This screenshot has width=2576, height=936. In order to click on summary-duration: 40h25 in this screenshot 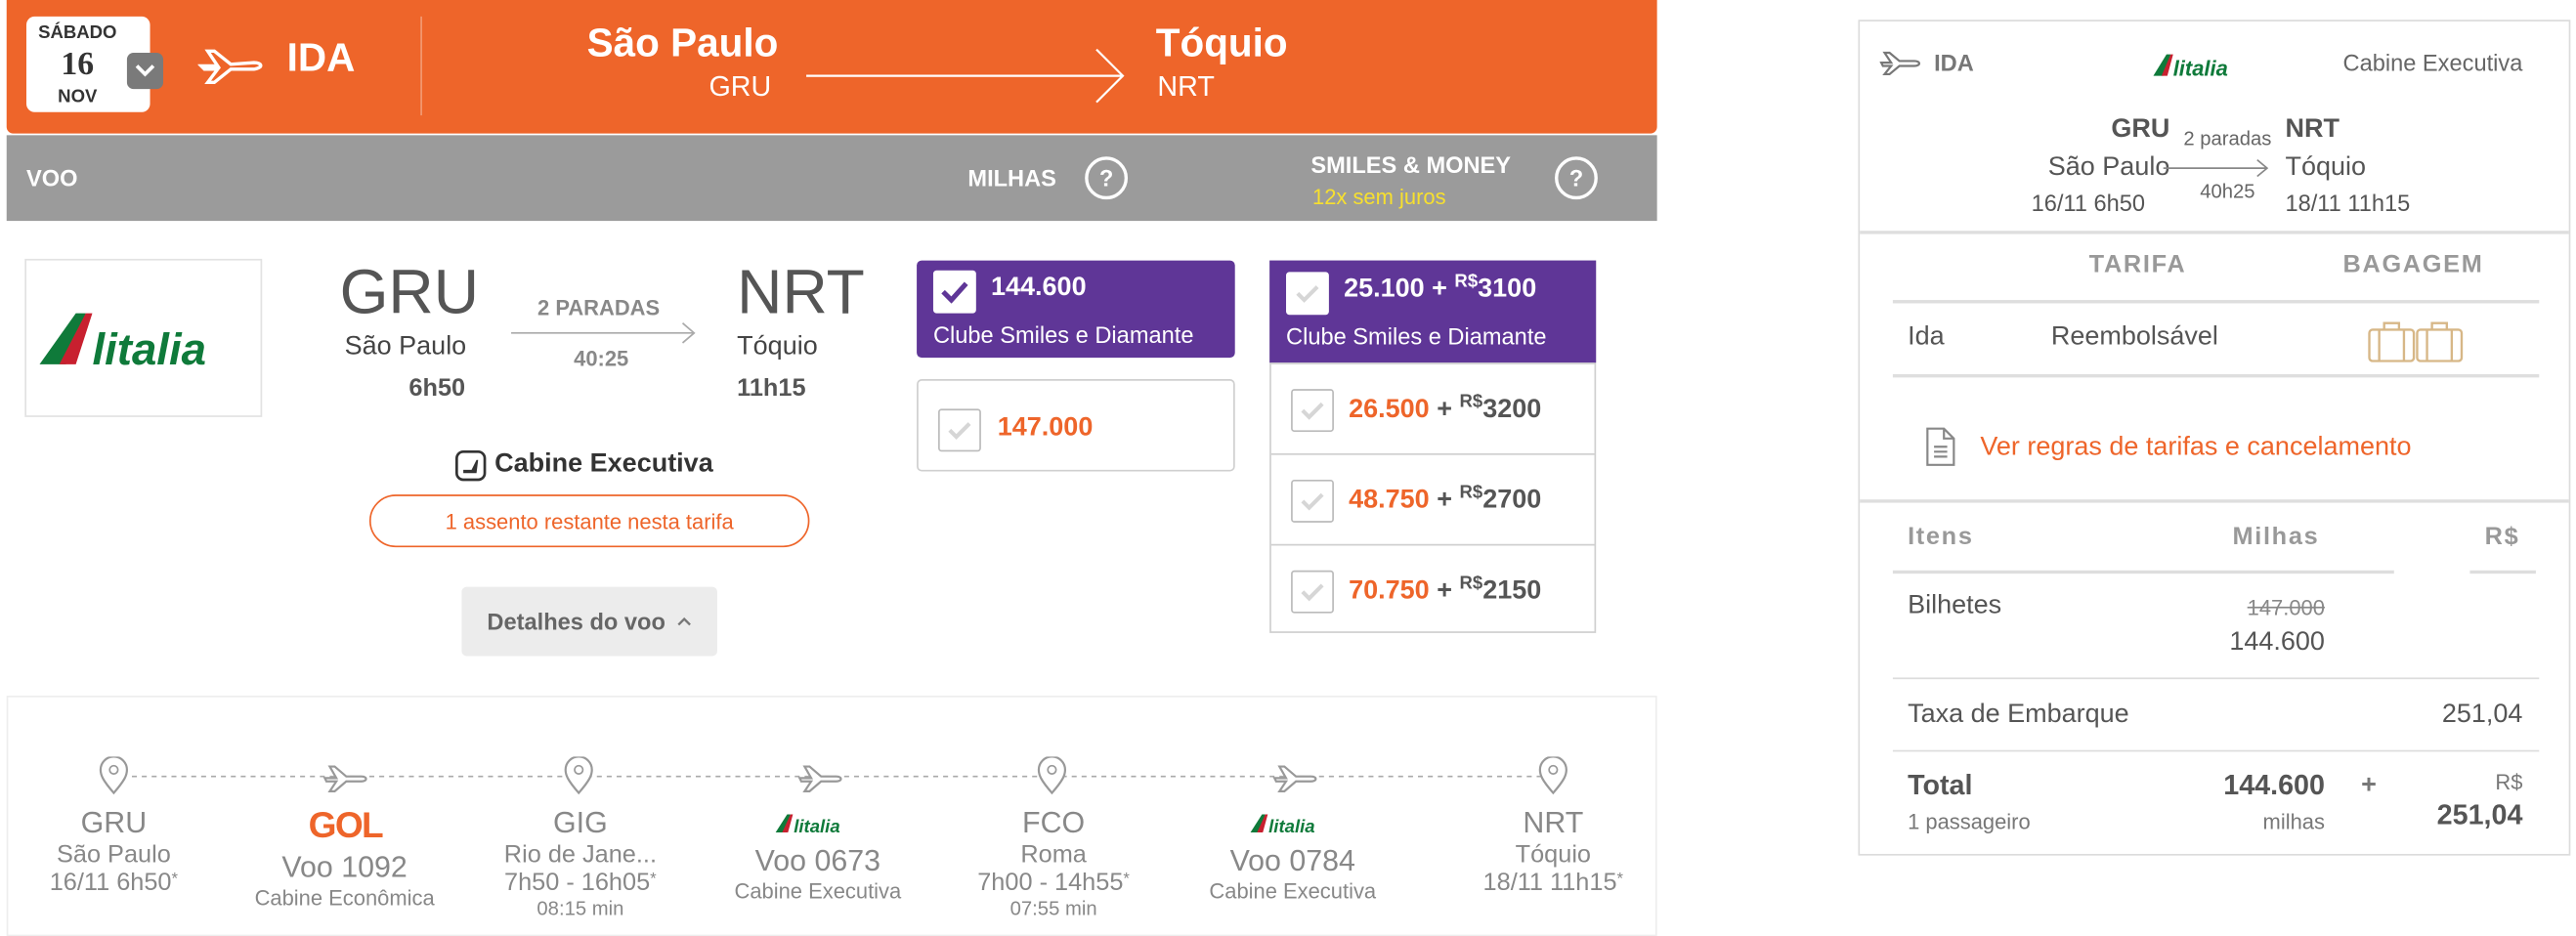, I will do `click(2227, 191)`.